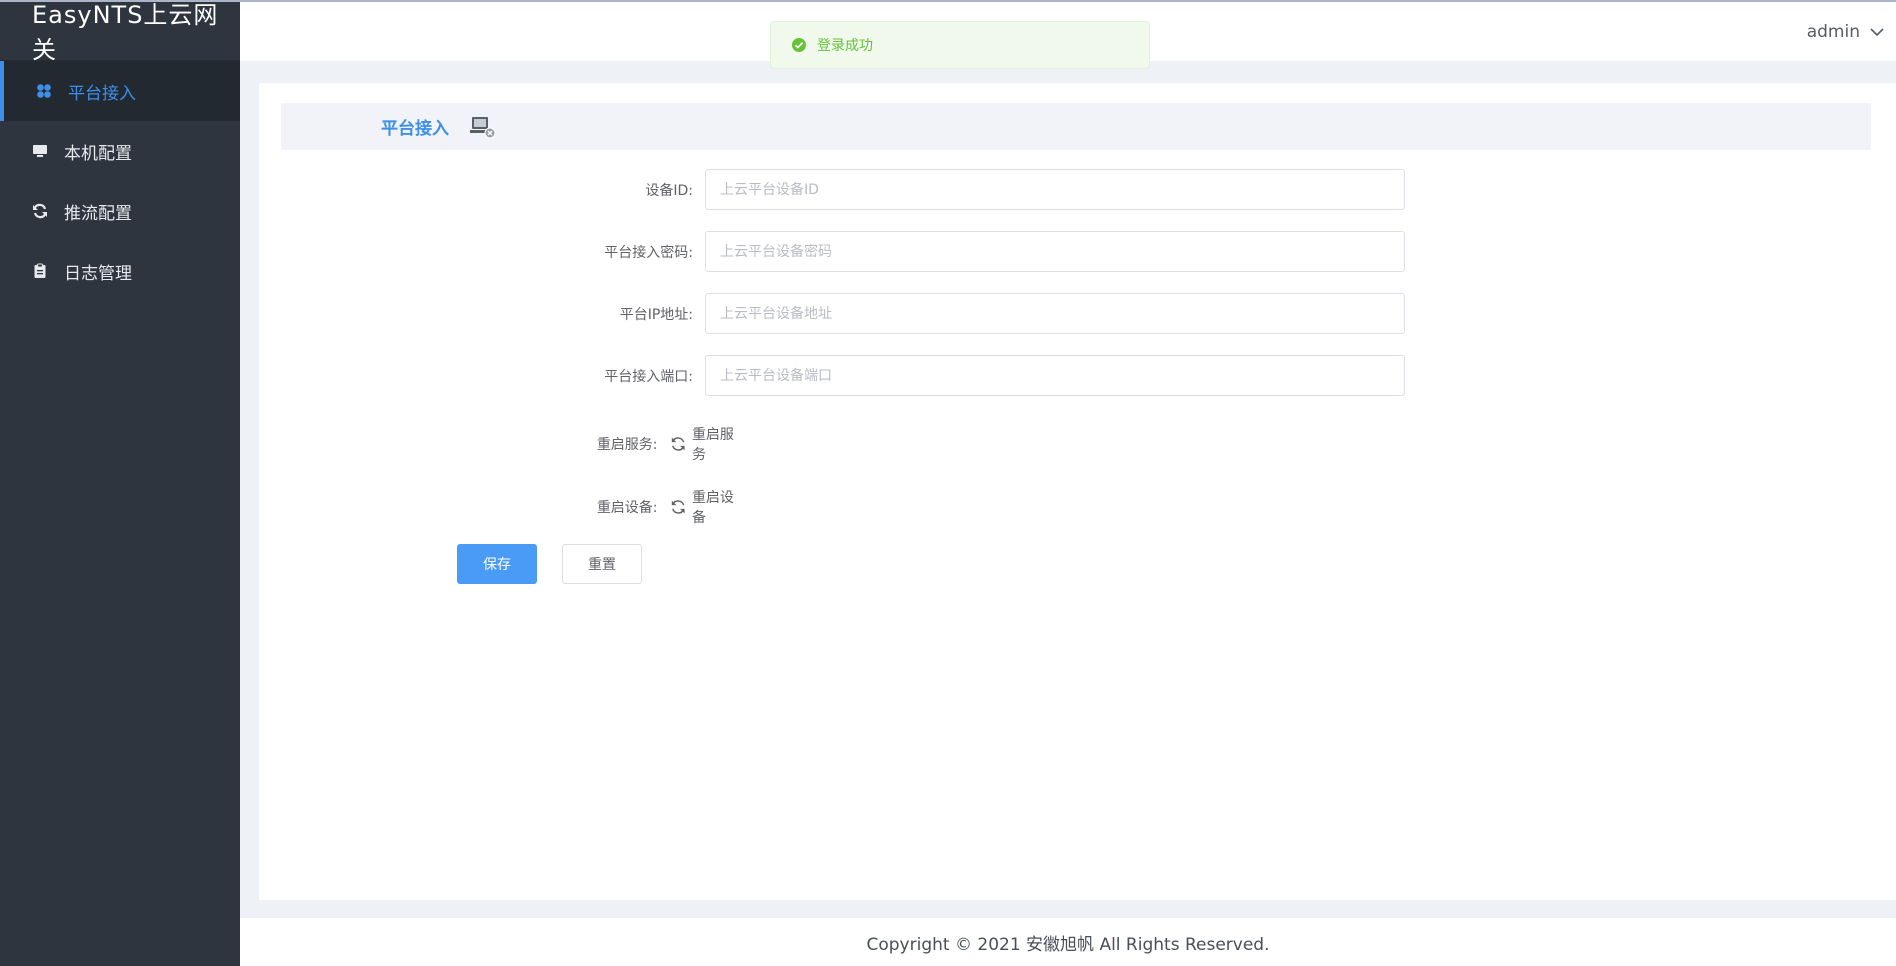  Describe the element at coordinates (415, 129) in the screenshot. I see `section-title: 平台接入` at that location.